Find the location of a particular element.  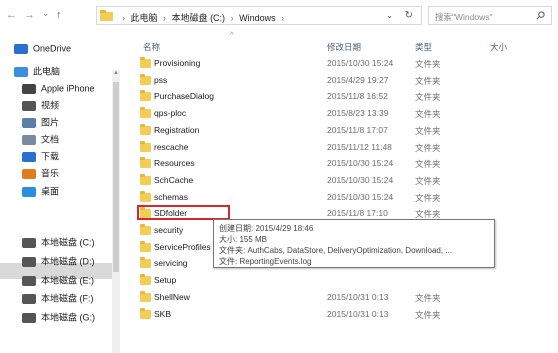

file-row: Setup is located at coordinates (348, 281).